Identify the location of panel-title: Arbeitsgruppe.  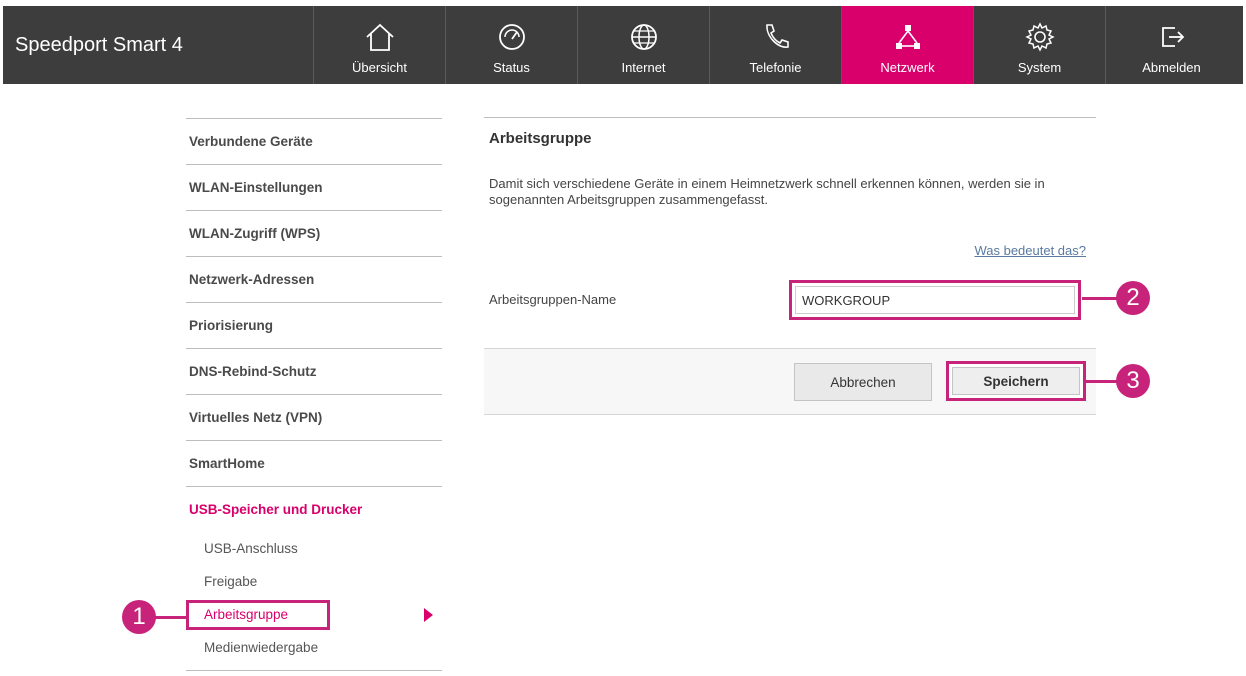
(540, 138).